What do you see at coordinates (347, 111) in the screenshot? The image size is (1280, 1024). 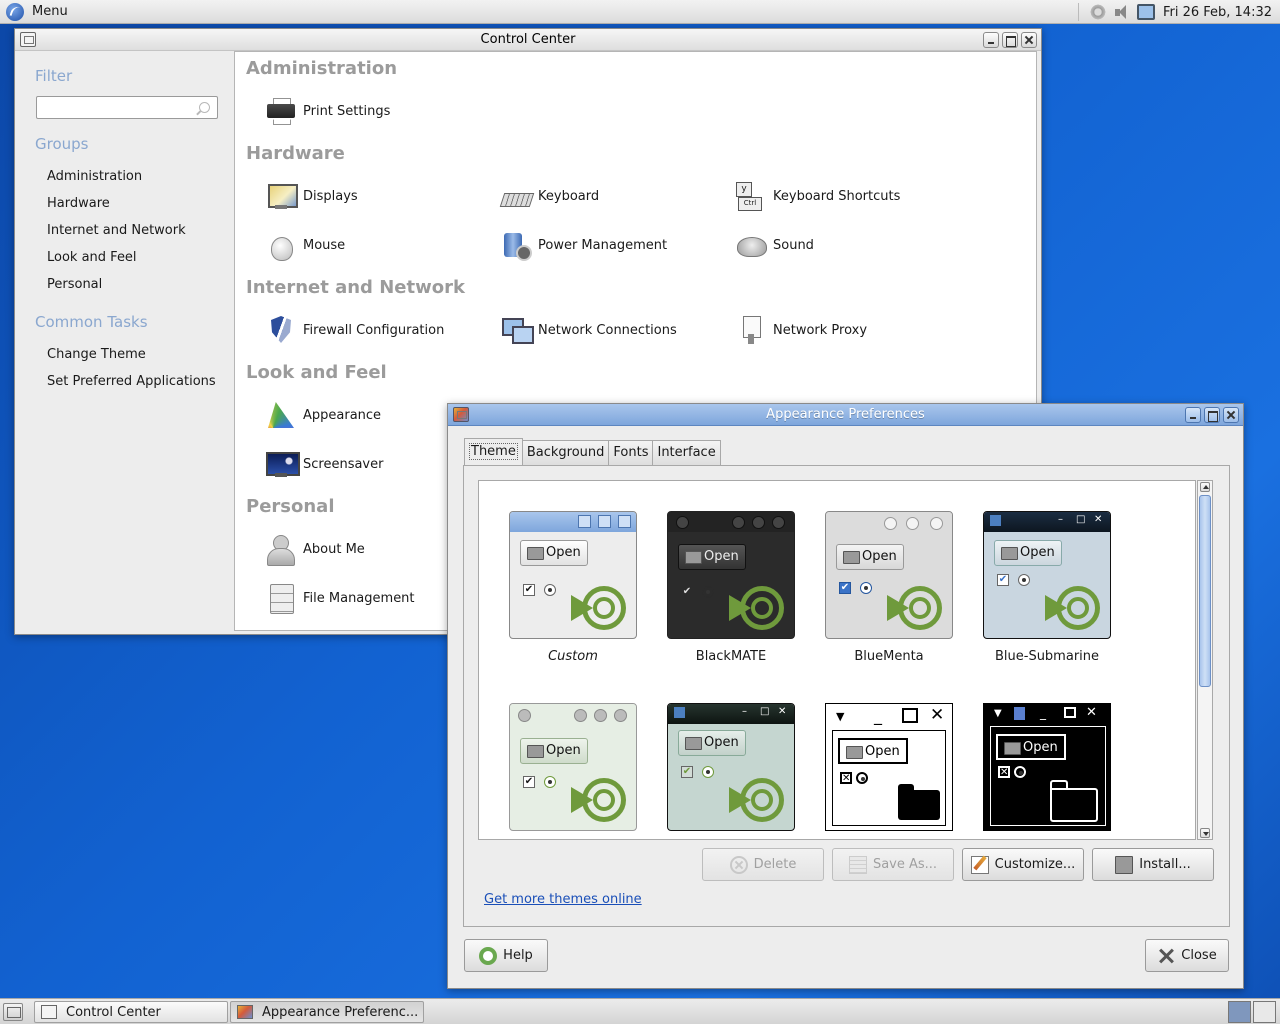 I see `applet-label: Print Settings` at bounding box center [347, 111].